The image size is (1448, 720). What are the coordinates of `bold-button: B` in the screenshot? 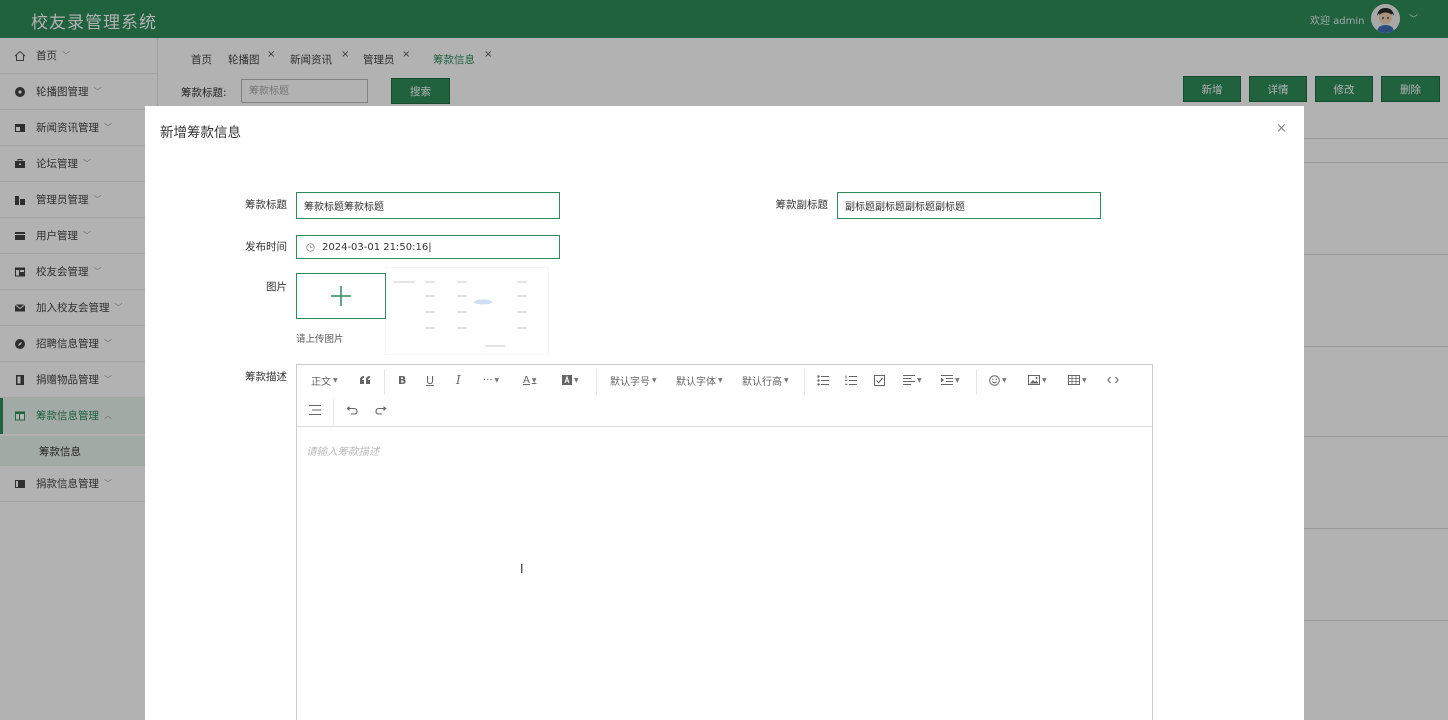 It's located at (402, 380).